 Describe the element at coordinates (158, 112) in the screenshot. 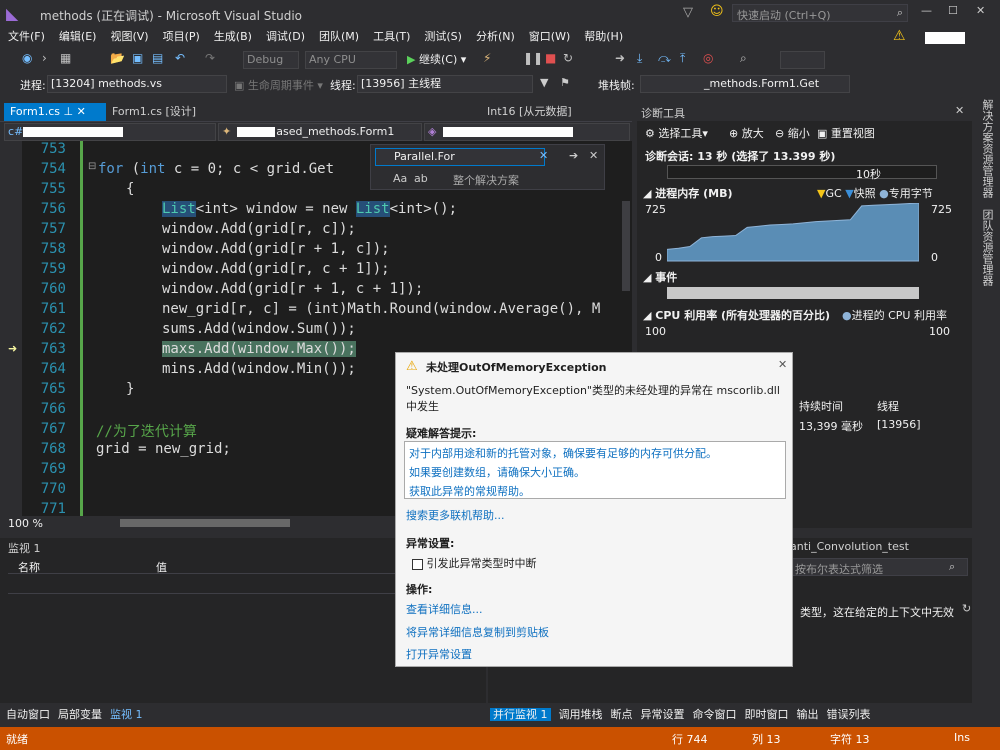

I see `tab-form1-designer: Form1.cs [设计]` at that location.